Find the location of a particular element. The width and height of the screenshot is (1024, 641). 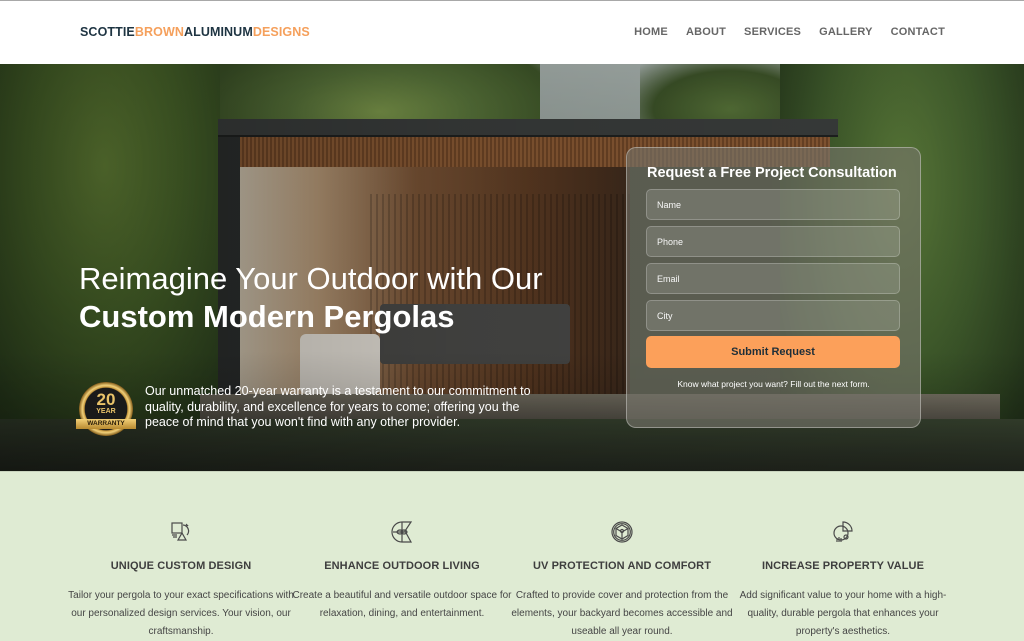

uv-protection-icon is located at coordinates (622, 532).